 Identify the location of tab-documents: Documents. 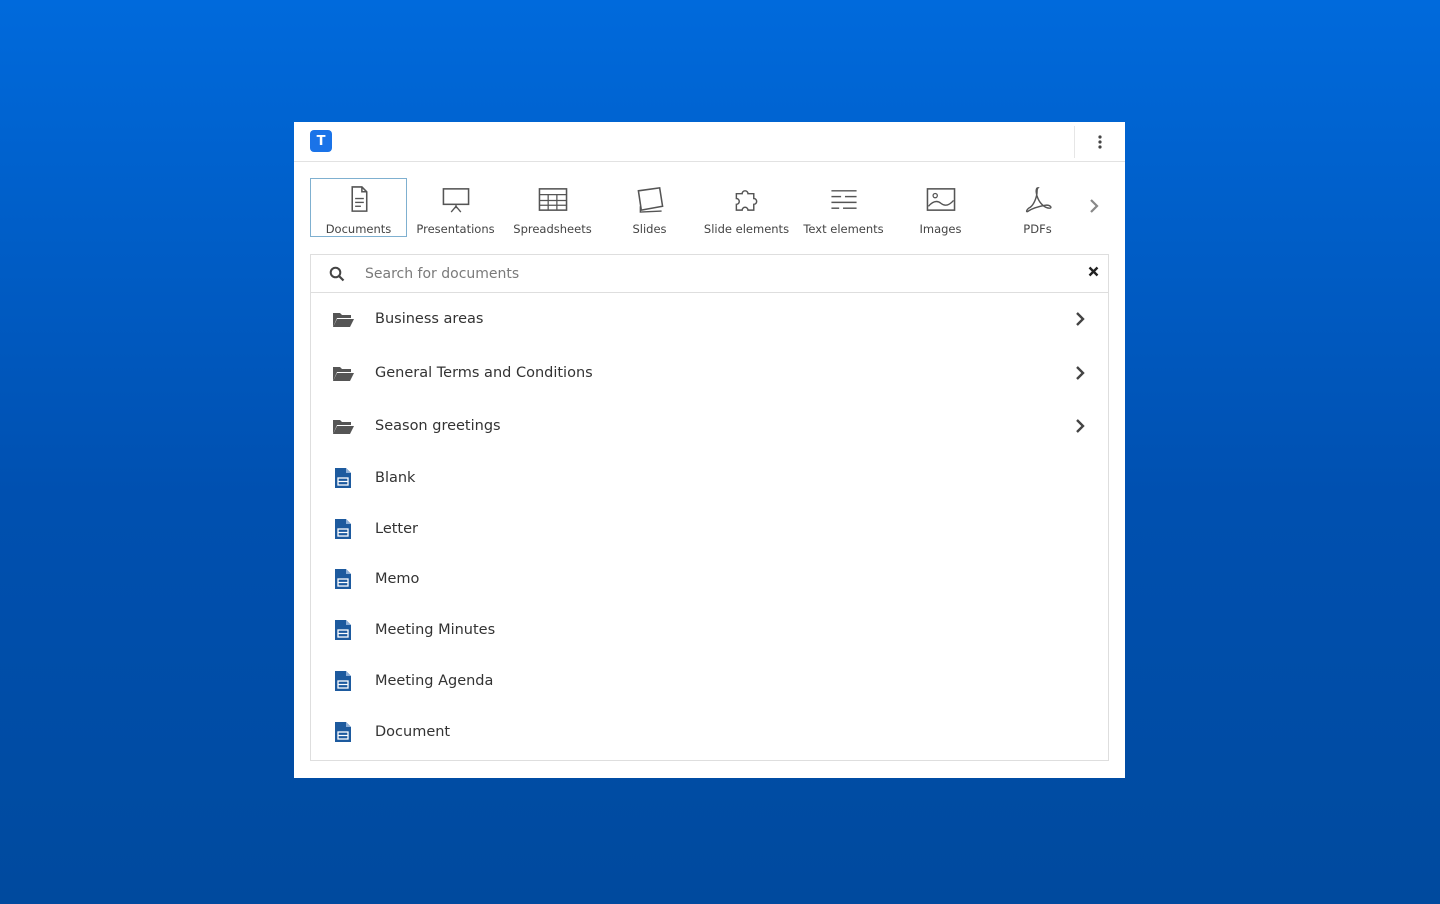
(358, 207).